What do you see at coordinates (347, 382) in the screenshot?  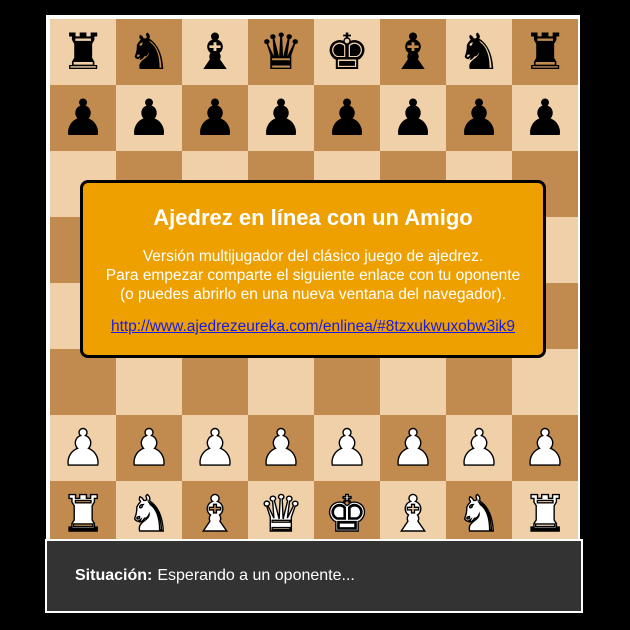 I see `square-e3` at bounding box center [347, 382].